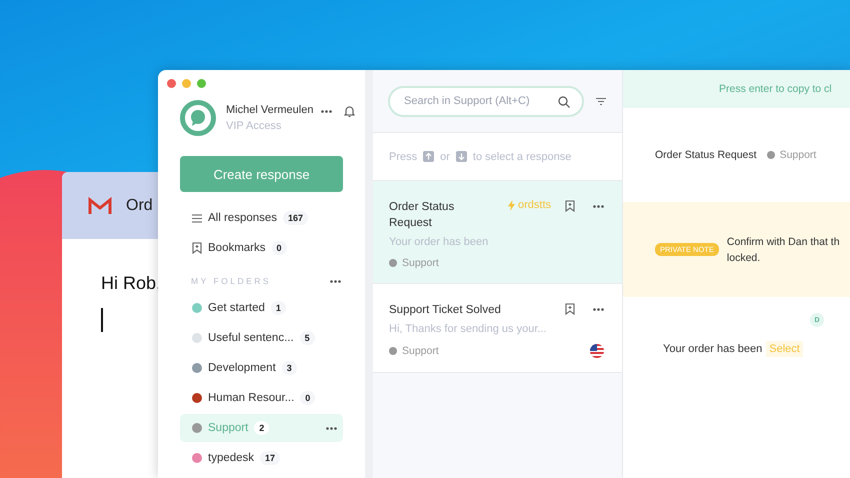  Describe the element at coordinates (497, 232) in the screenshot. I see `response-item: Order Status Request ordstts Your order has been Support` at that location.